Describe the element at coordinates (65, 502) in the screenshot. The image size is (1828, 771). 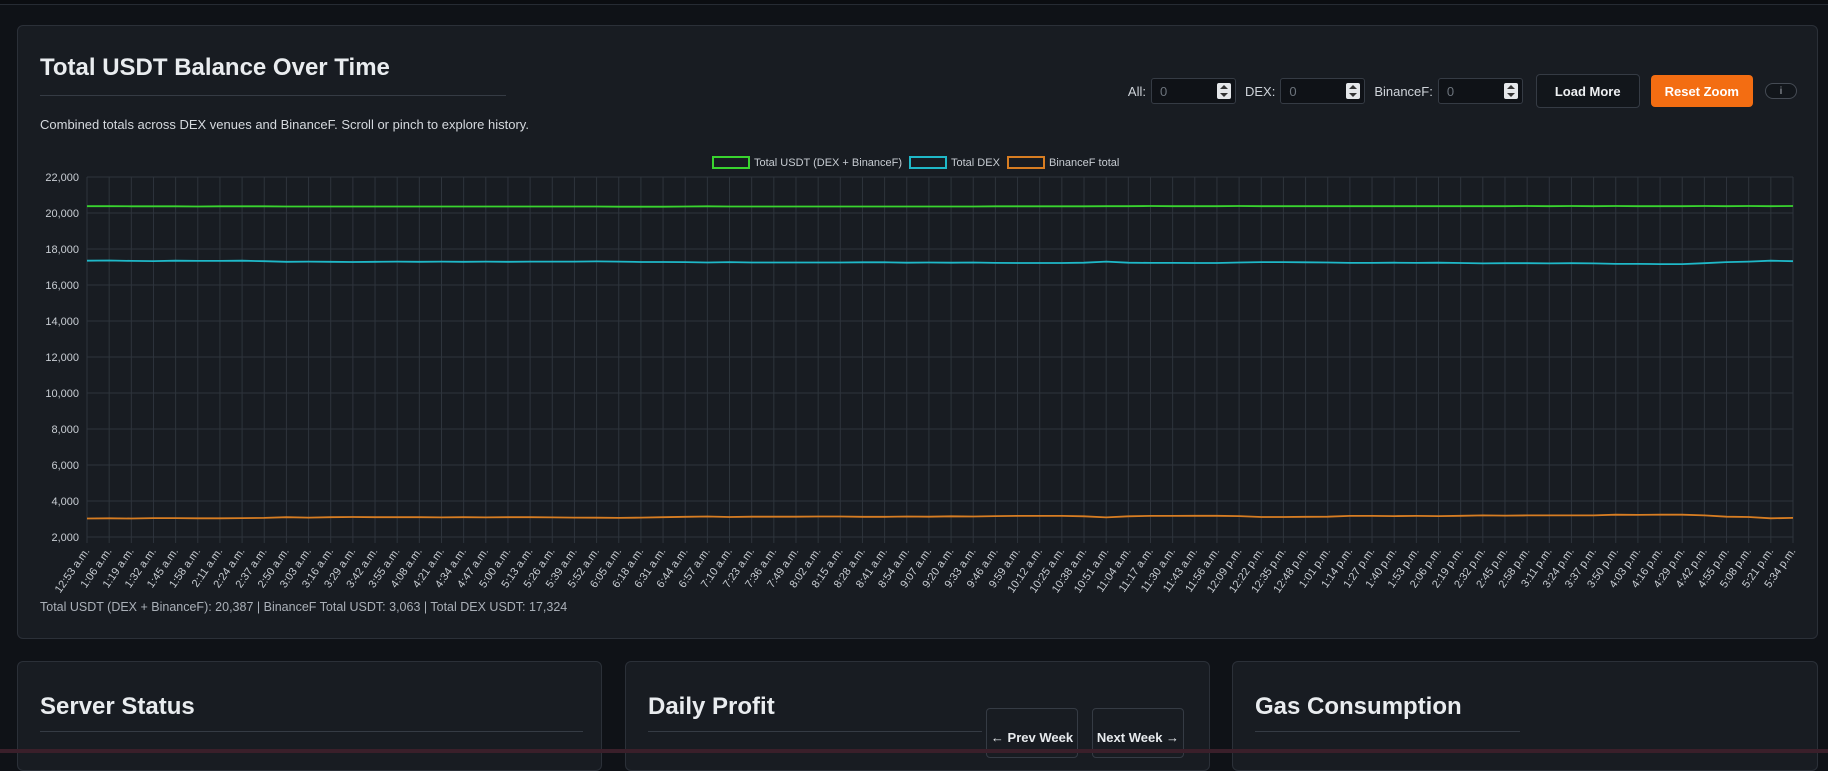
I see `y-tick-label: 4,000` at that location.